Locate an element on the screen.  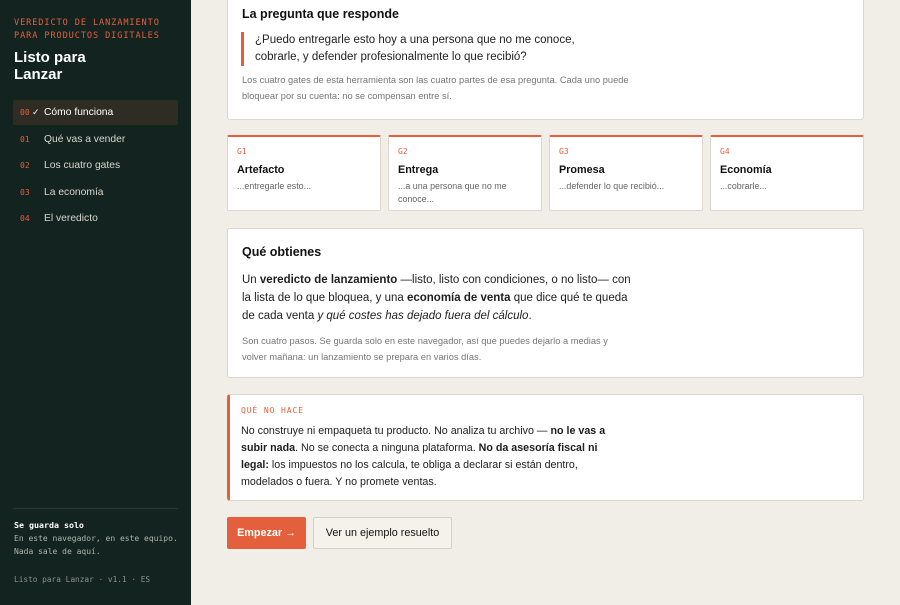
gate-code: G1 is located at coordinates (242, 151).